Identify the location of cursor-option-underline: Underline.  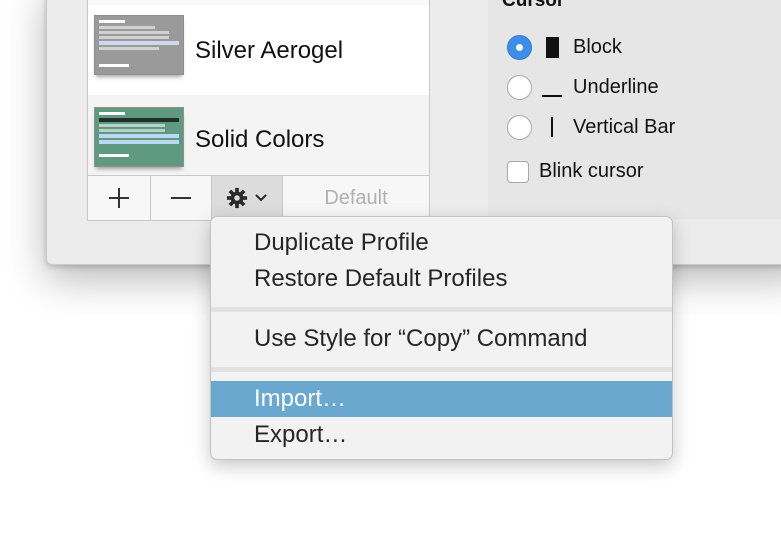
(583, 87).